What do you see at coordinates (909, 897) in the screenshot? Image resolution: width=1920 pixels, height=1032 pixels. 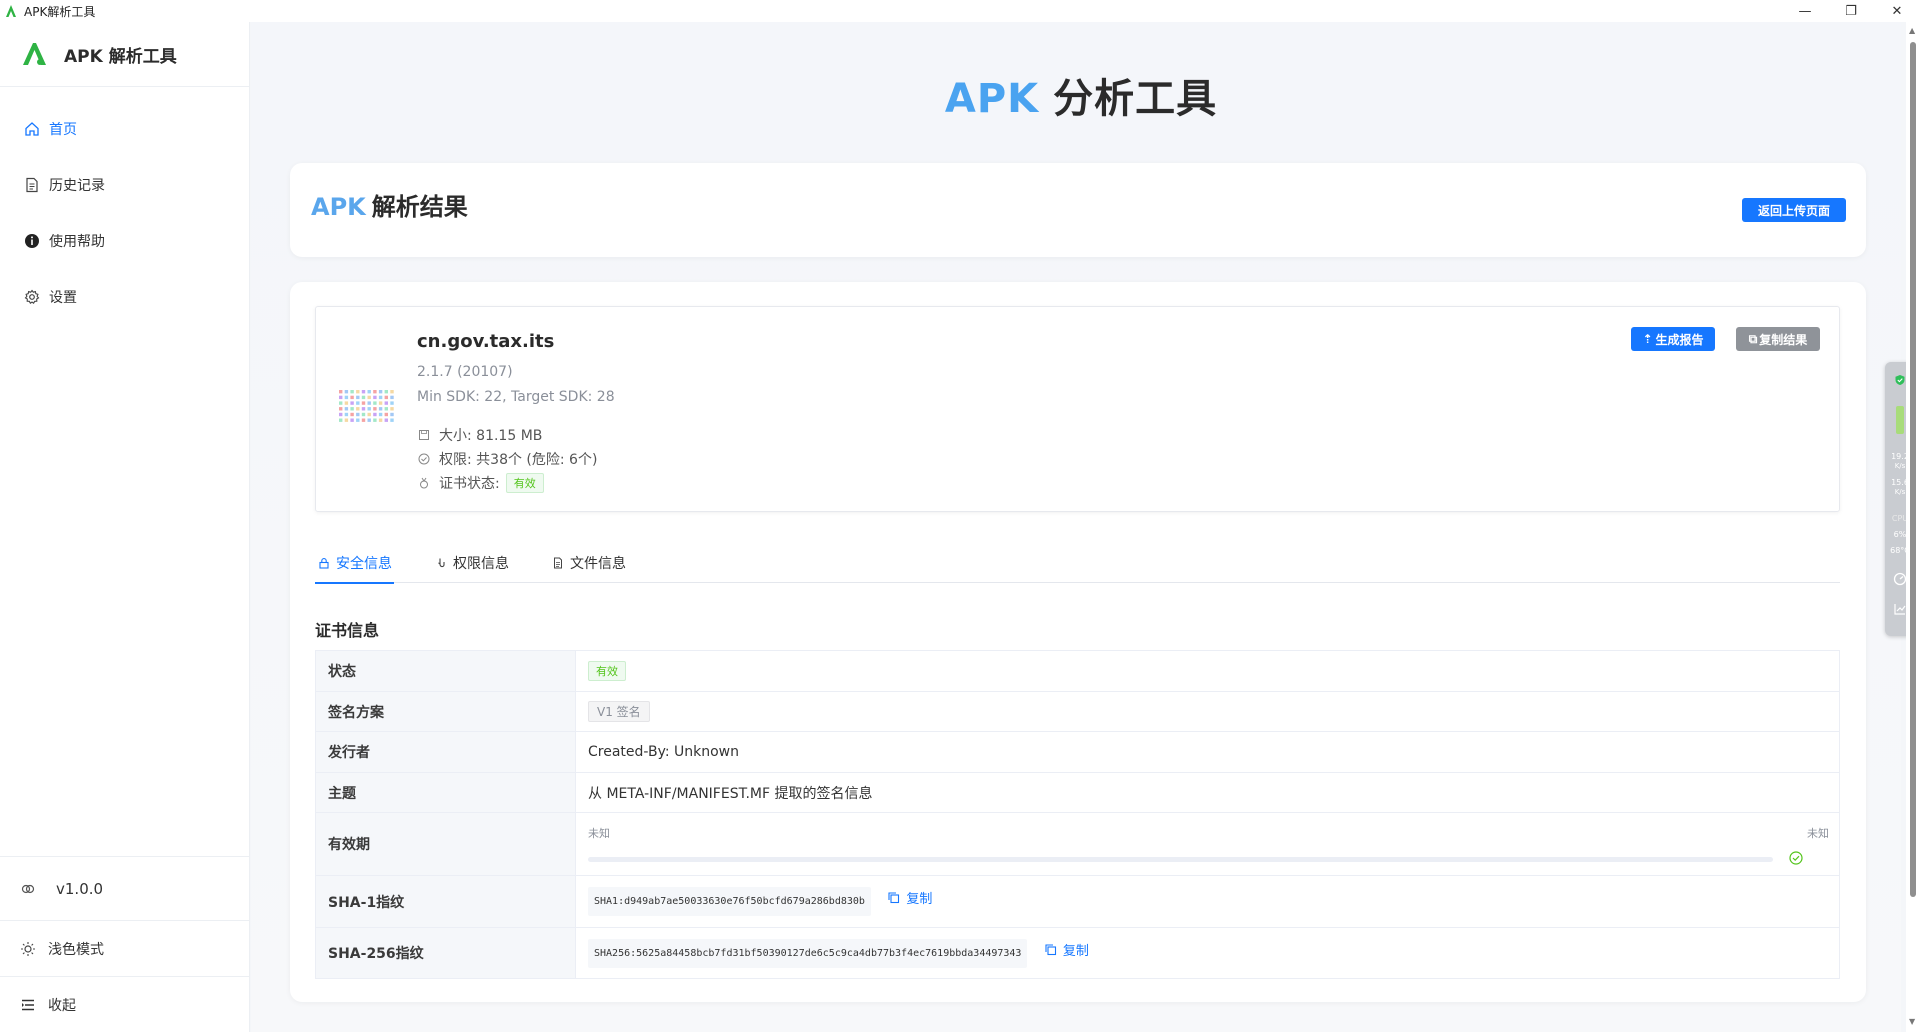 I see `copy-sha1-button: 复制` at bounding box center [909, 897].